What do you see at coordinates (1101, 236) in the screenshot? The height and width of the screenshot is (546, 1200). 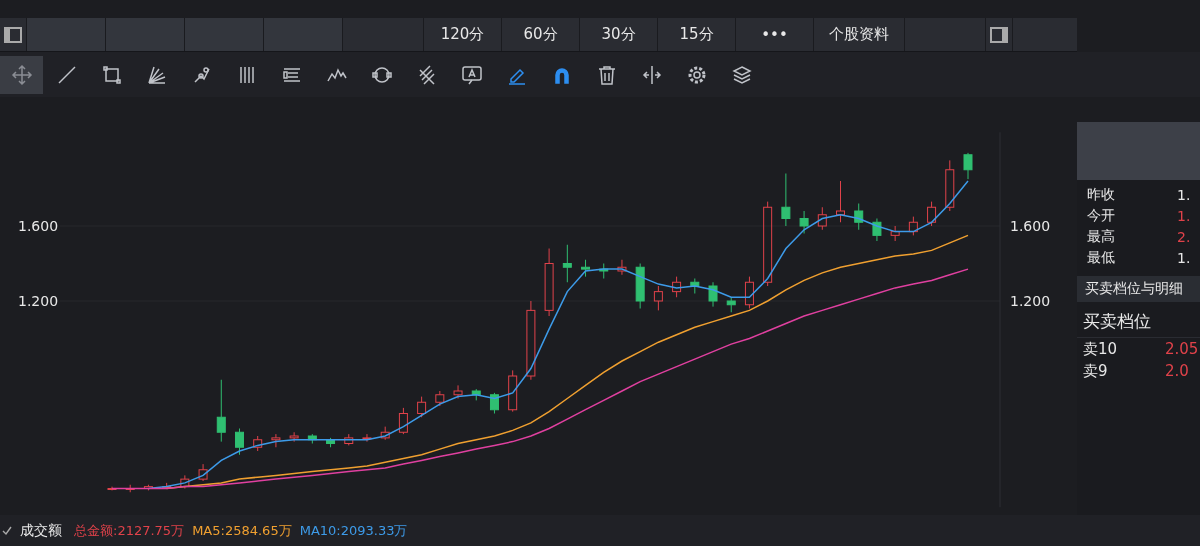 I see `quote-label: 最高` at bounding box center [1101, 236].